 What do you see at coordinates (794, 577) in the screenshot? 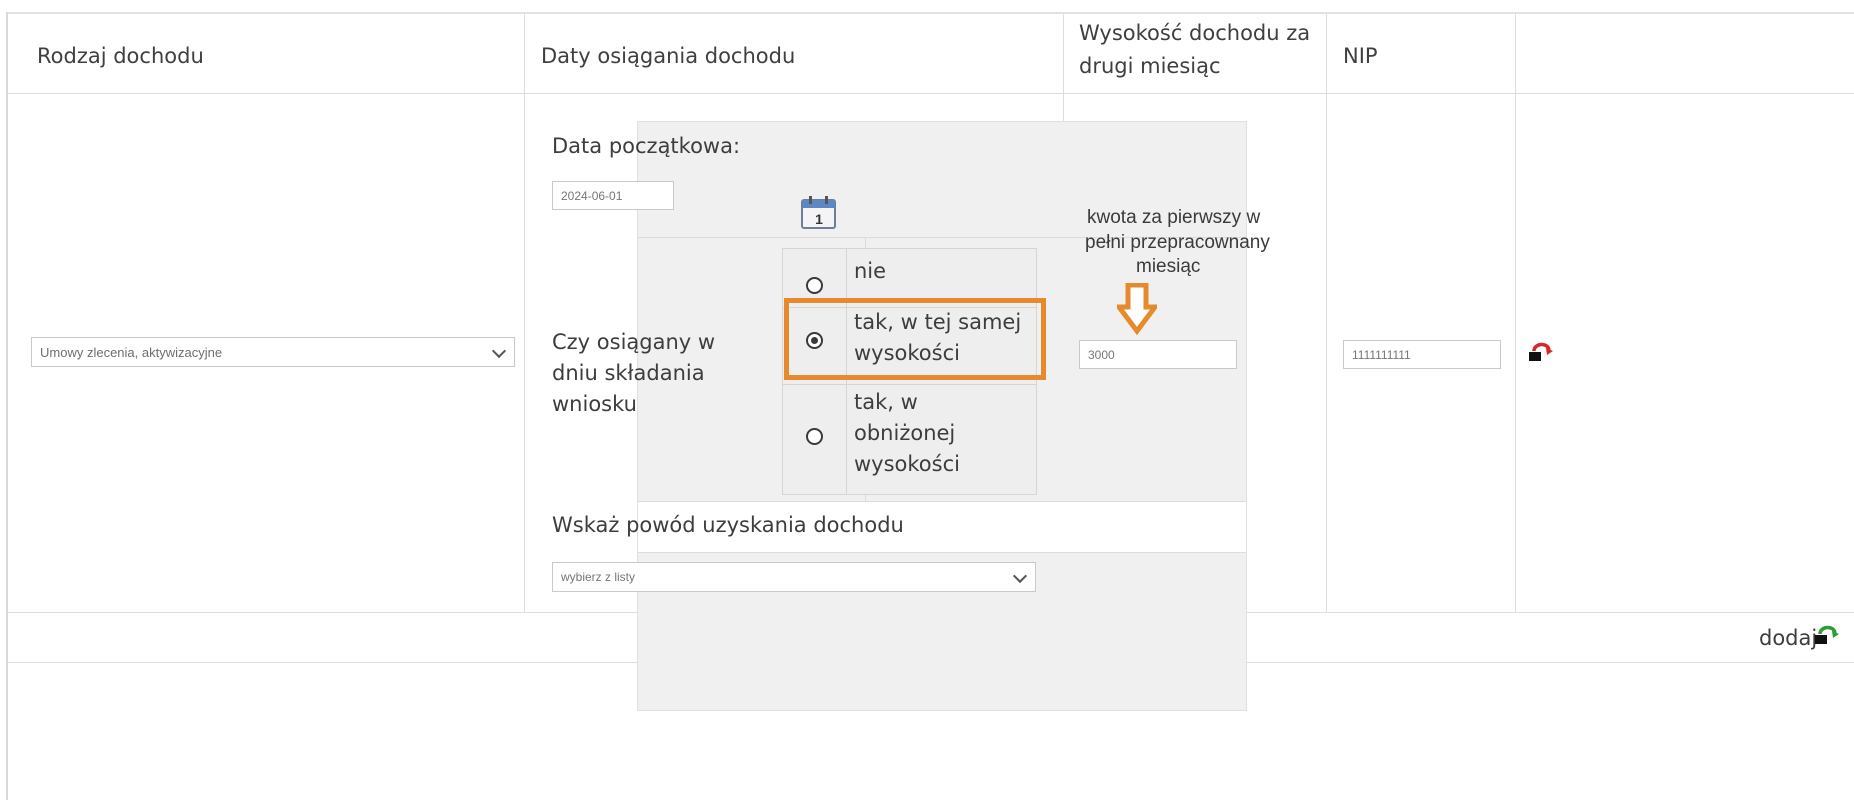
I see `reason-select: wybierz z listy` at bounding box center [794, 577].